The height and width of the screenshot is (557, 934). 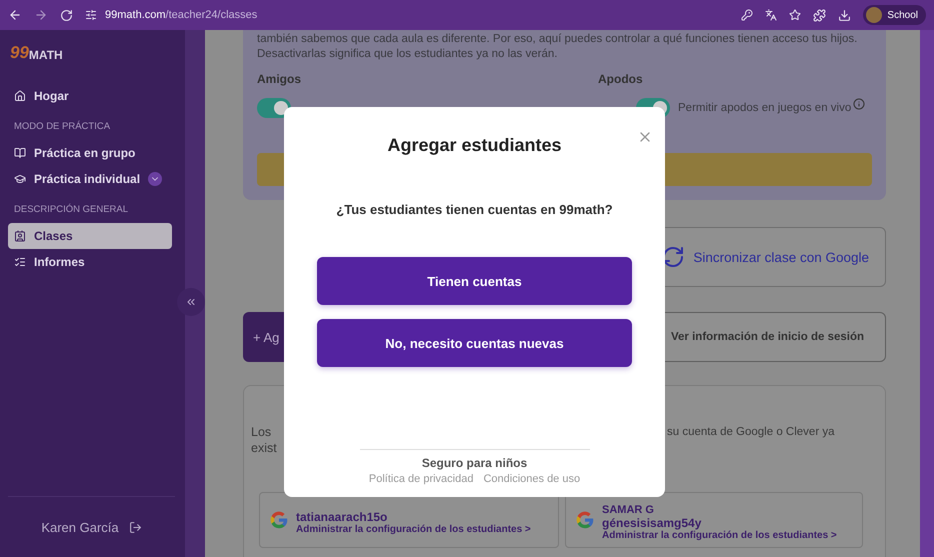 I want to click on site-settings-icon, so click(x=91, y=15).